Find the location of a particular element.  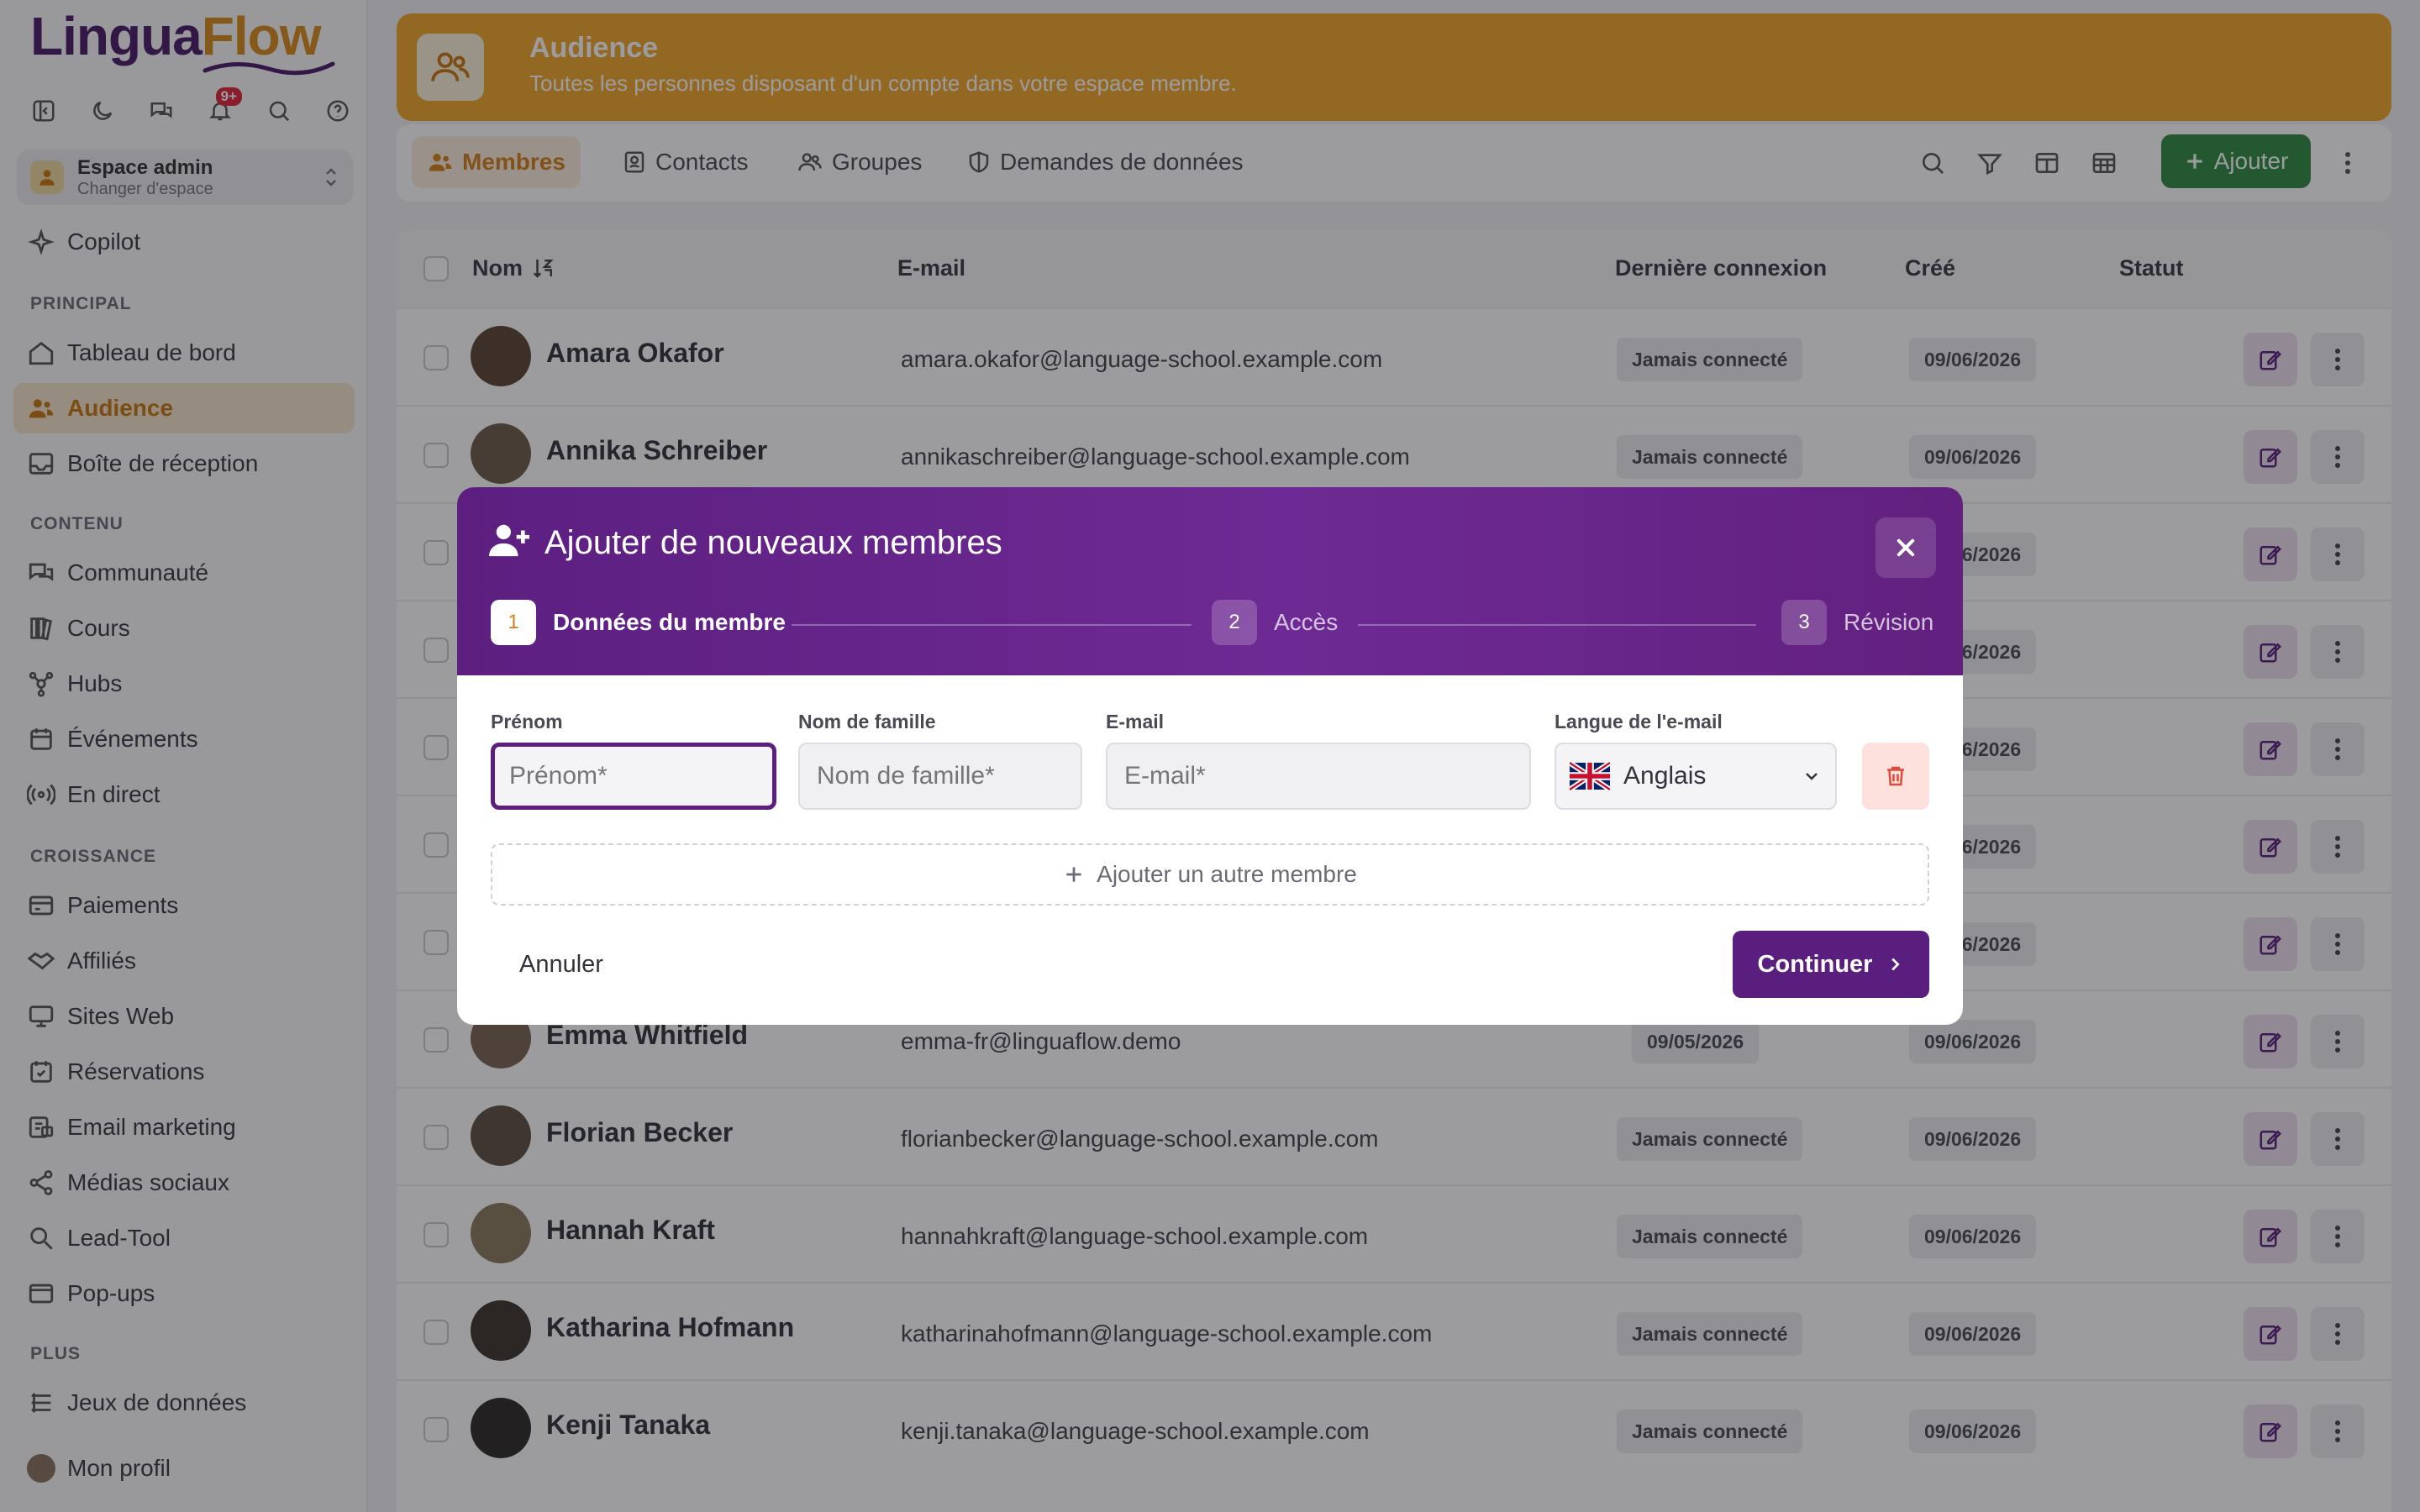

continue-button: Continuer is located at coordinates (1831, 964).